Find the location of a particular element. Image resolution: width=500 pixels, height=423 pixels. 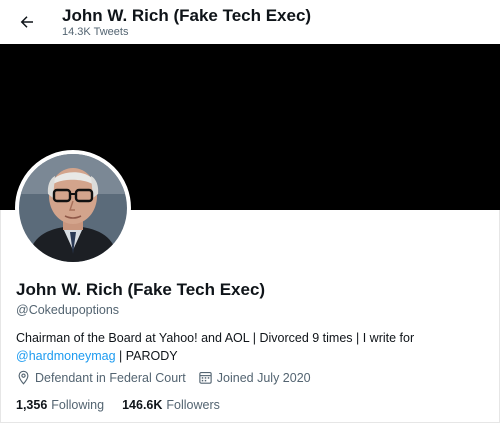

location-text: Defendant in Federal Court is located at coordinates (110, 377).